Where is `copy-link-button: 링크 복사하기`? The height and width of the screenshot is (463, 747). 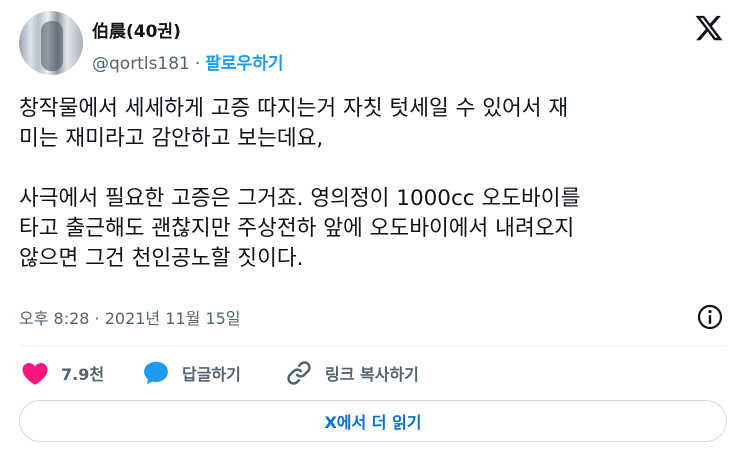
copy-link-button: 링크 복사하기 is located at coordinates (351, 373).